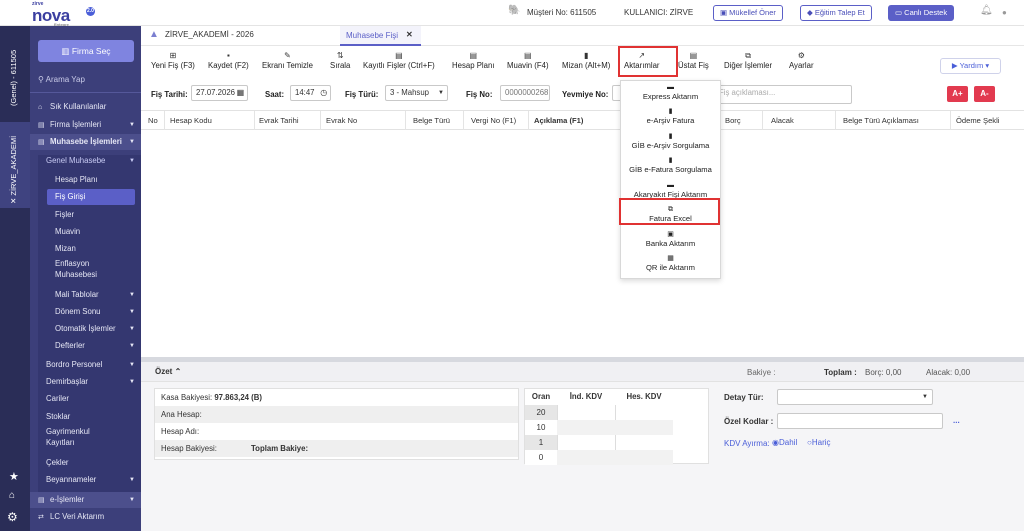 This screenshot has height=531, width=1024. Describe the element at coordinates (168, 371) in the screenshot. I see `ozet-toggle: Özet ⌃` at that location.